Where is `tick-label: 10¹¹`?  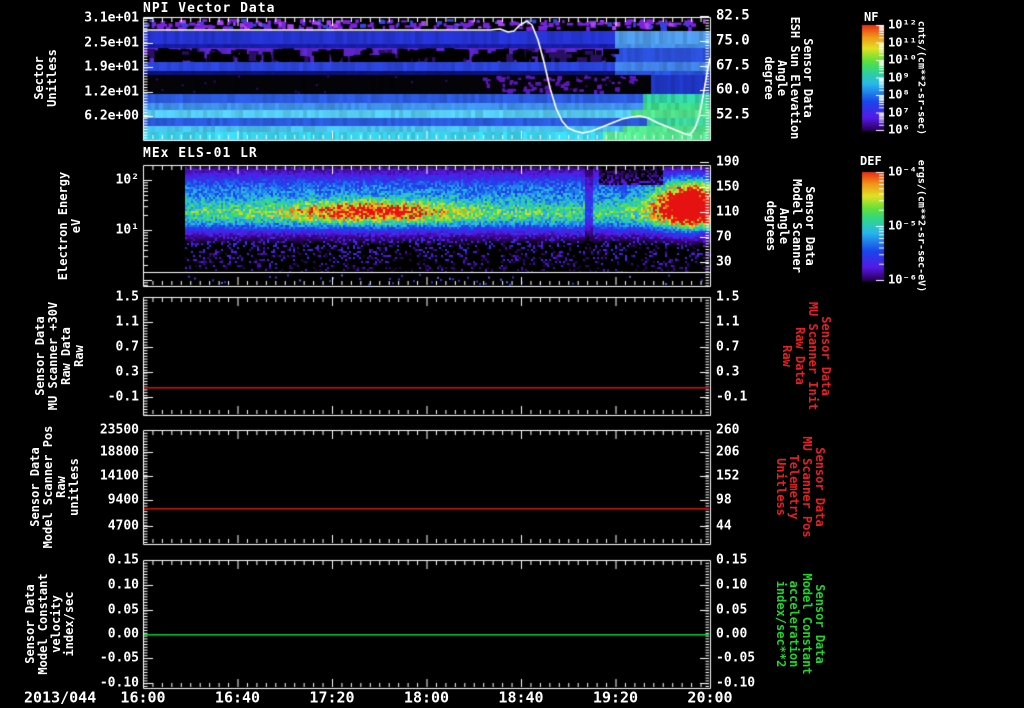 tick-label: 10¹¹ is located at coordinates (902, 42).